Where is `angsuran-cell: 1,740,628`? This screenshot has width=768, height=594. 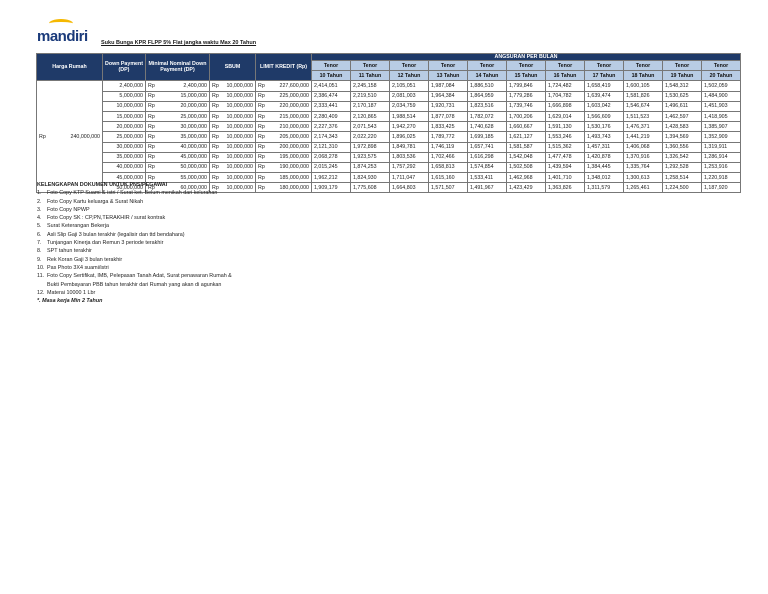
angsuran-cell: 1,740,628 is located at coordinates (487, 127).